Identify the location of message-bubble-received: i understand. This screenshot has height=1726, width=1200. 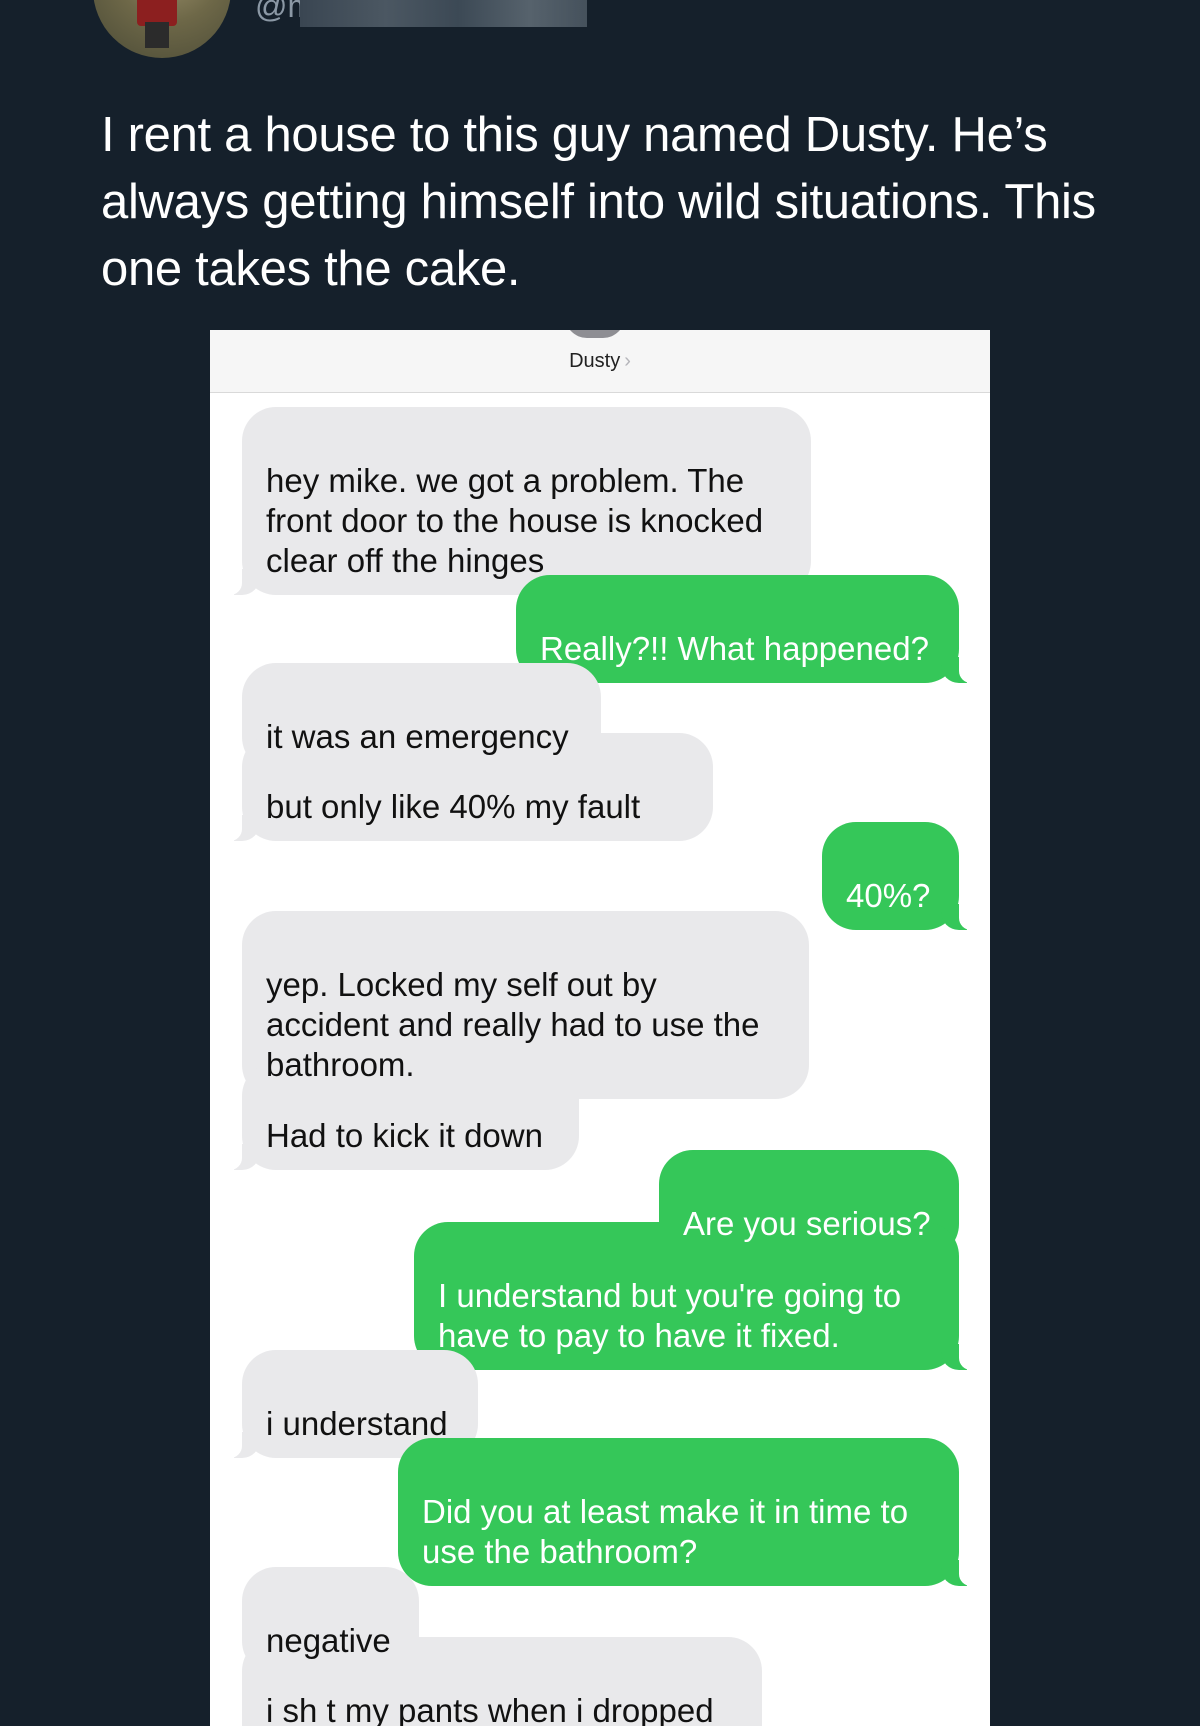
(351, 1404).